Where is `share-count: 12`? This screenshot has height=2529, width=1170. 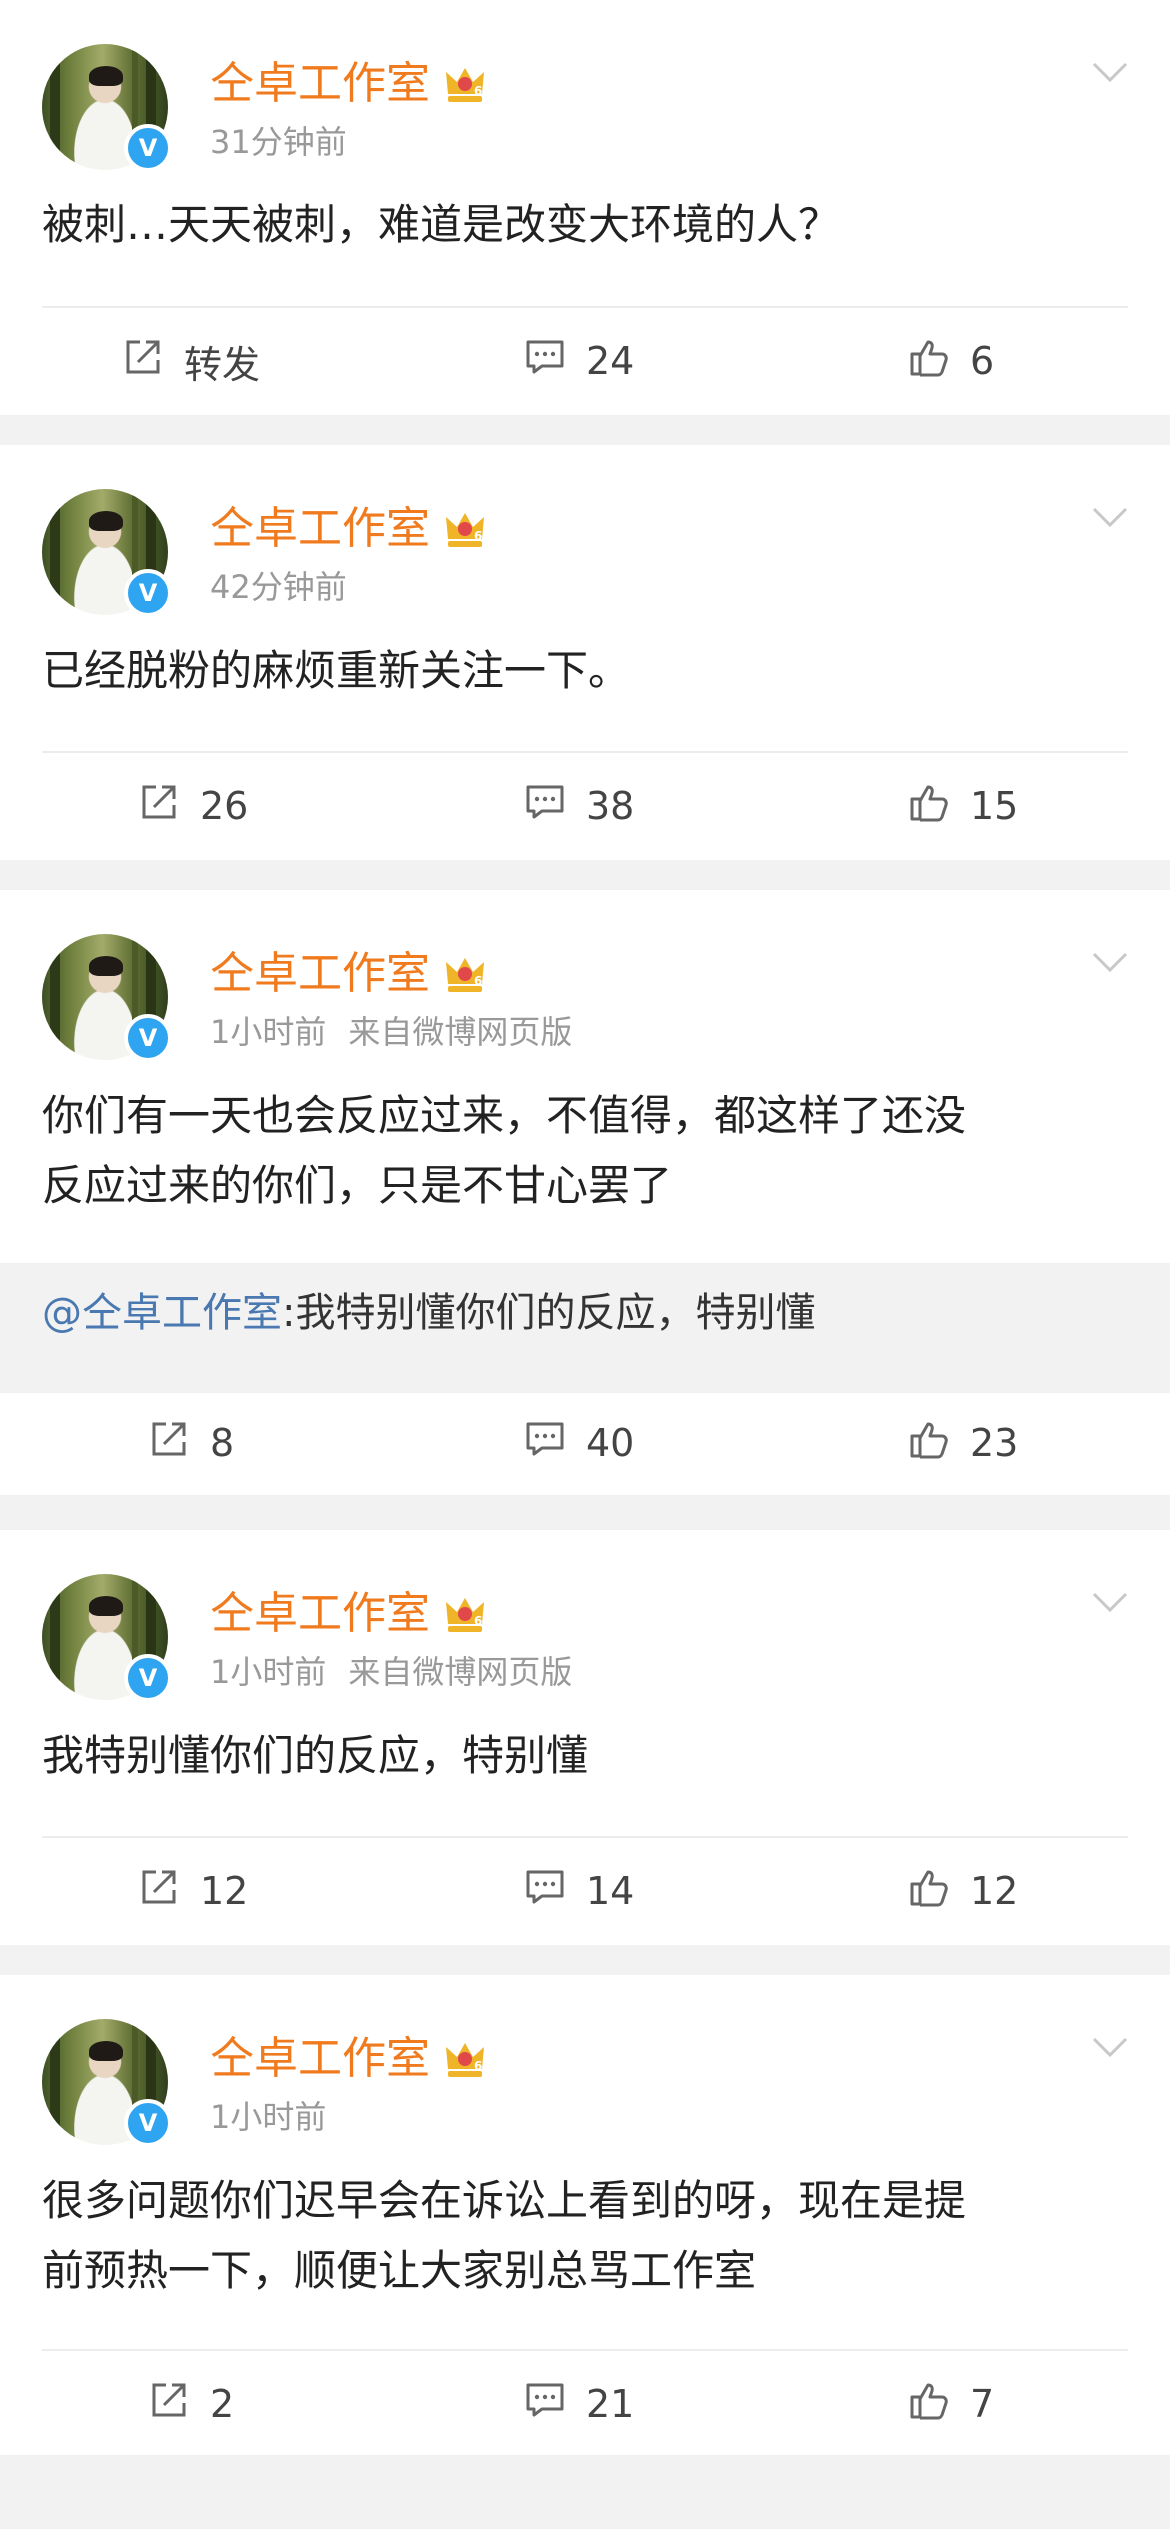
share-count: 12 is located at coordinates (224, 1891).